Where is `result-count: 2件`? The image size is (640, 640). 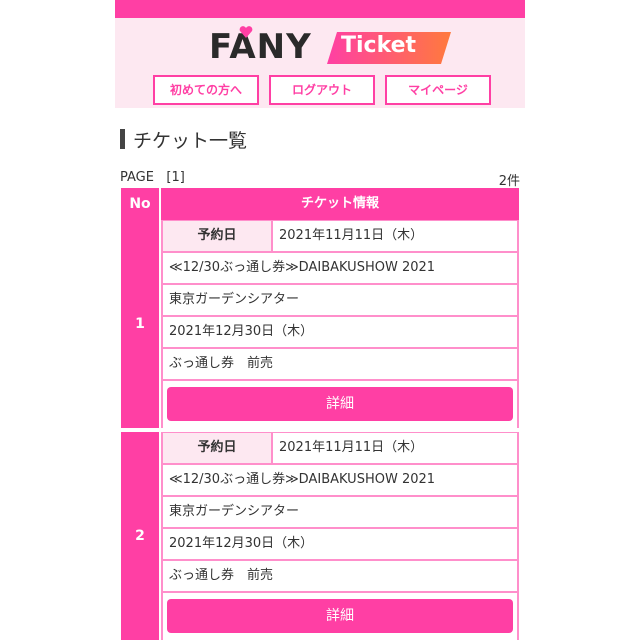
result-count: 2件 is located at coordinates (509, 181).